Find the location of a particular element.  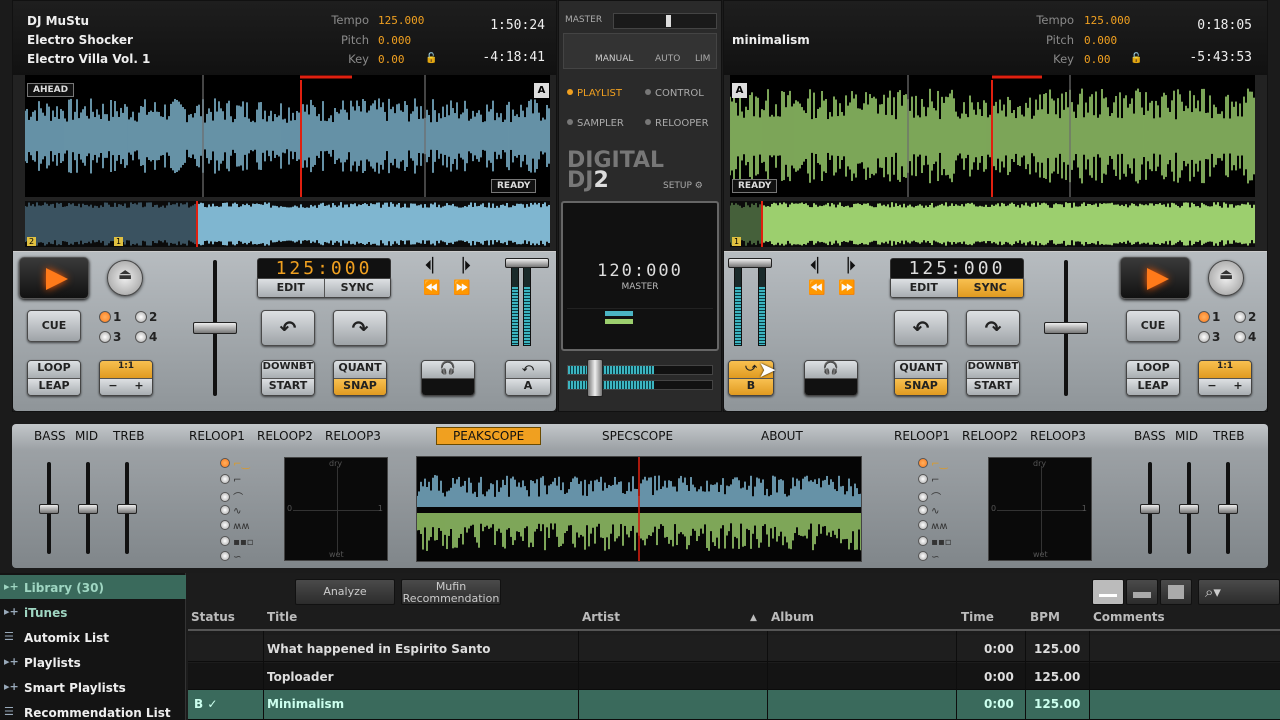

deck-a-xfader-assign: ⤺ A is located at coordinates (528, 378).